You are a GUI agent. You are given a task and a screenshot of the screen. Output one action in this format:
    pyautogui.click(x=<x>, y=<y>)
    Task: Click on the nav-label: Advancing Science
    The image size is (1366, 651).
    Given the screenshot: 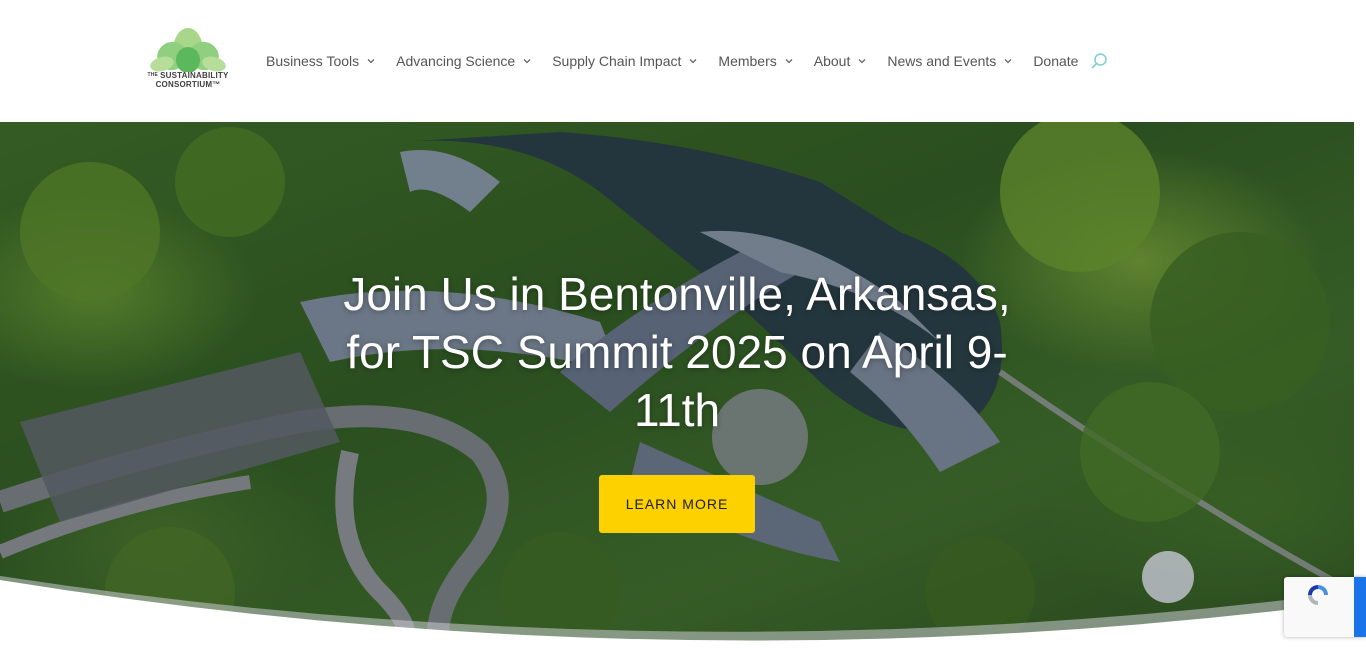 What is the action you would take?
    pyautogui.click(x=456, y=61)
    